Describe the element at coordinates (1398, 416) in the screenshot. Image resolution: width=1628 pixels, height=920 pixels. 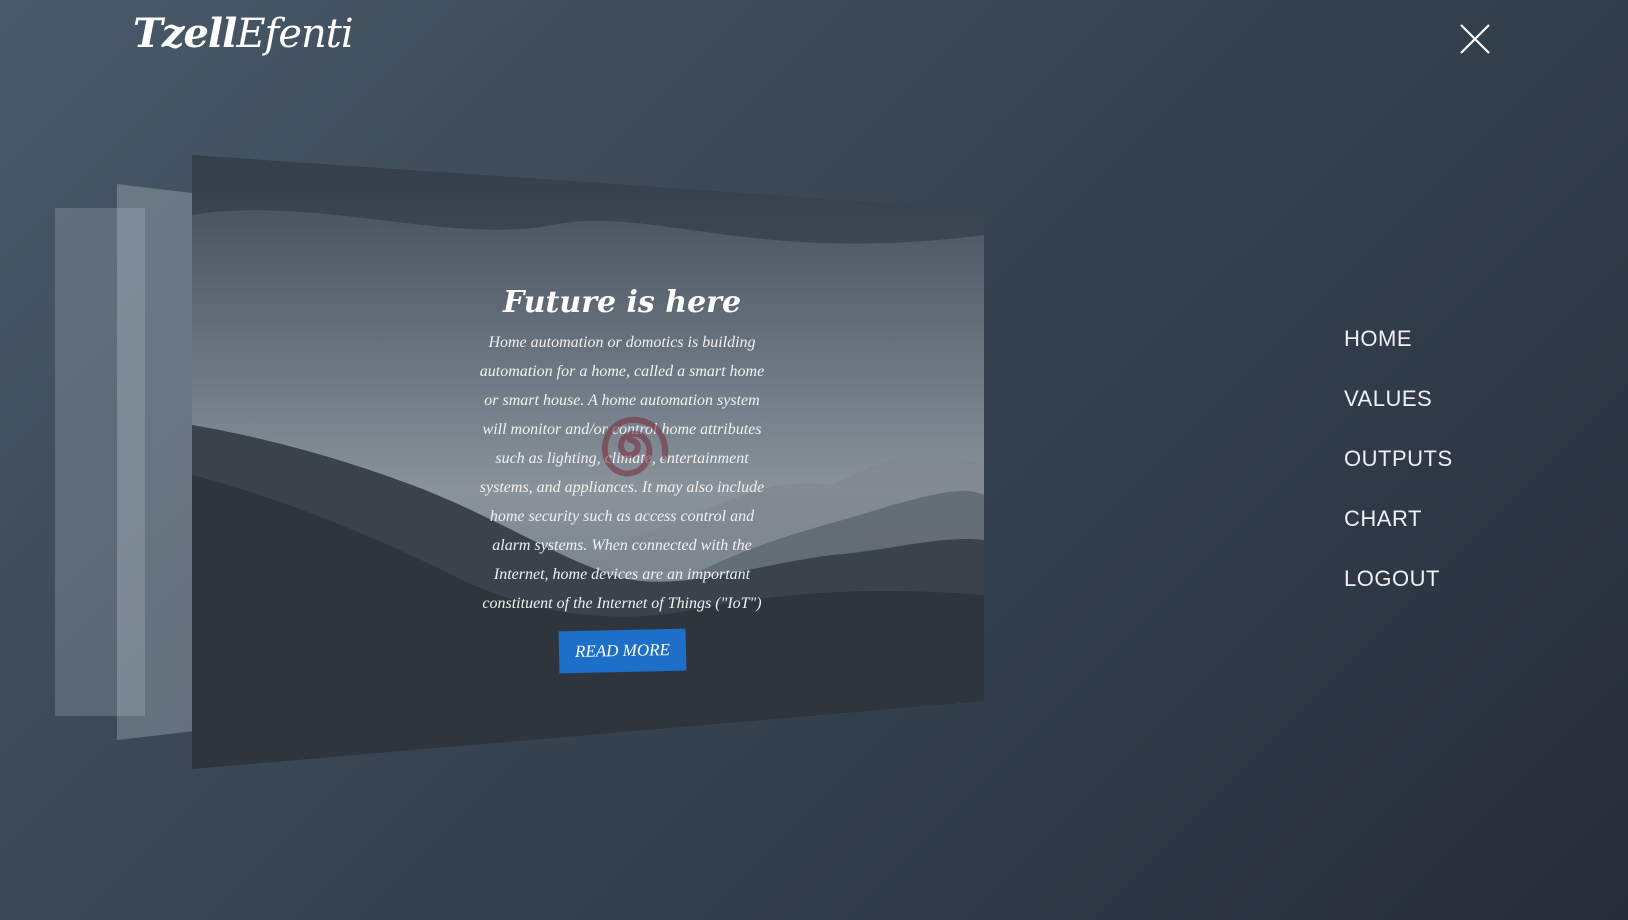
I see `nav-item-values: VALUES` at that location.